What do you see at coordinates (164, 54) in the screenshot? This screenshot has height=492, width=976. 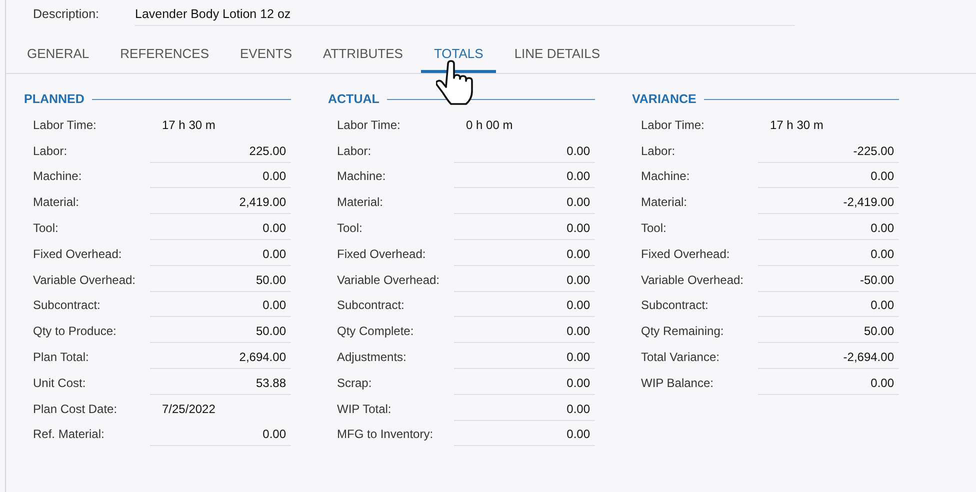 I see `tab: REFERENCES` at bounding box center [164, 54].